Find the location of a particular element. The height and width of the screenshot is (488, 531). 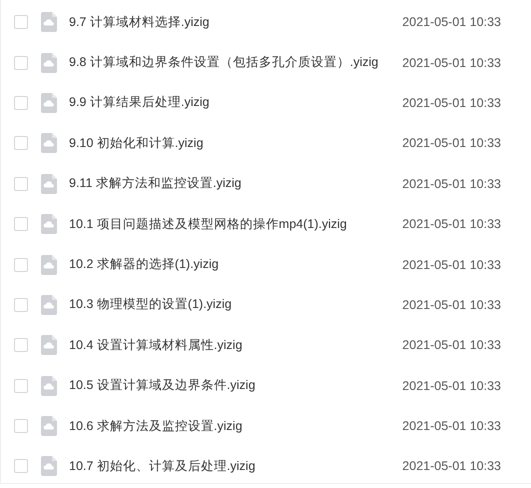

file-name: 9.10 初始化和计算.yizig is located at coordinates (228, 143).